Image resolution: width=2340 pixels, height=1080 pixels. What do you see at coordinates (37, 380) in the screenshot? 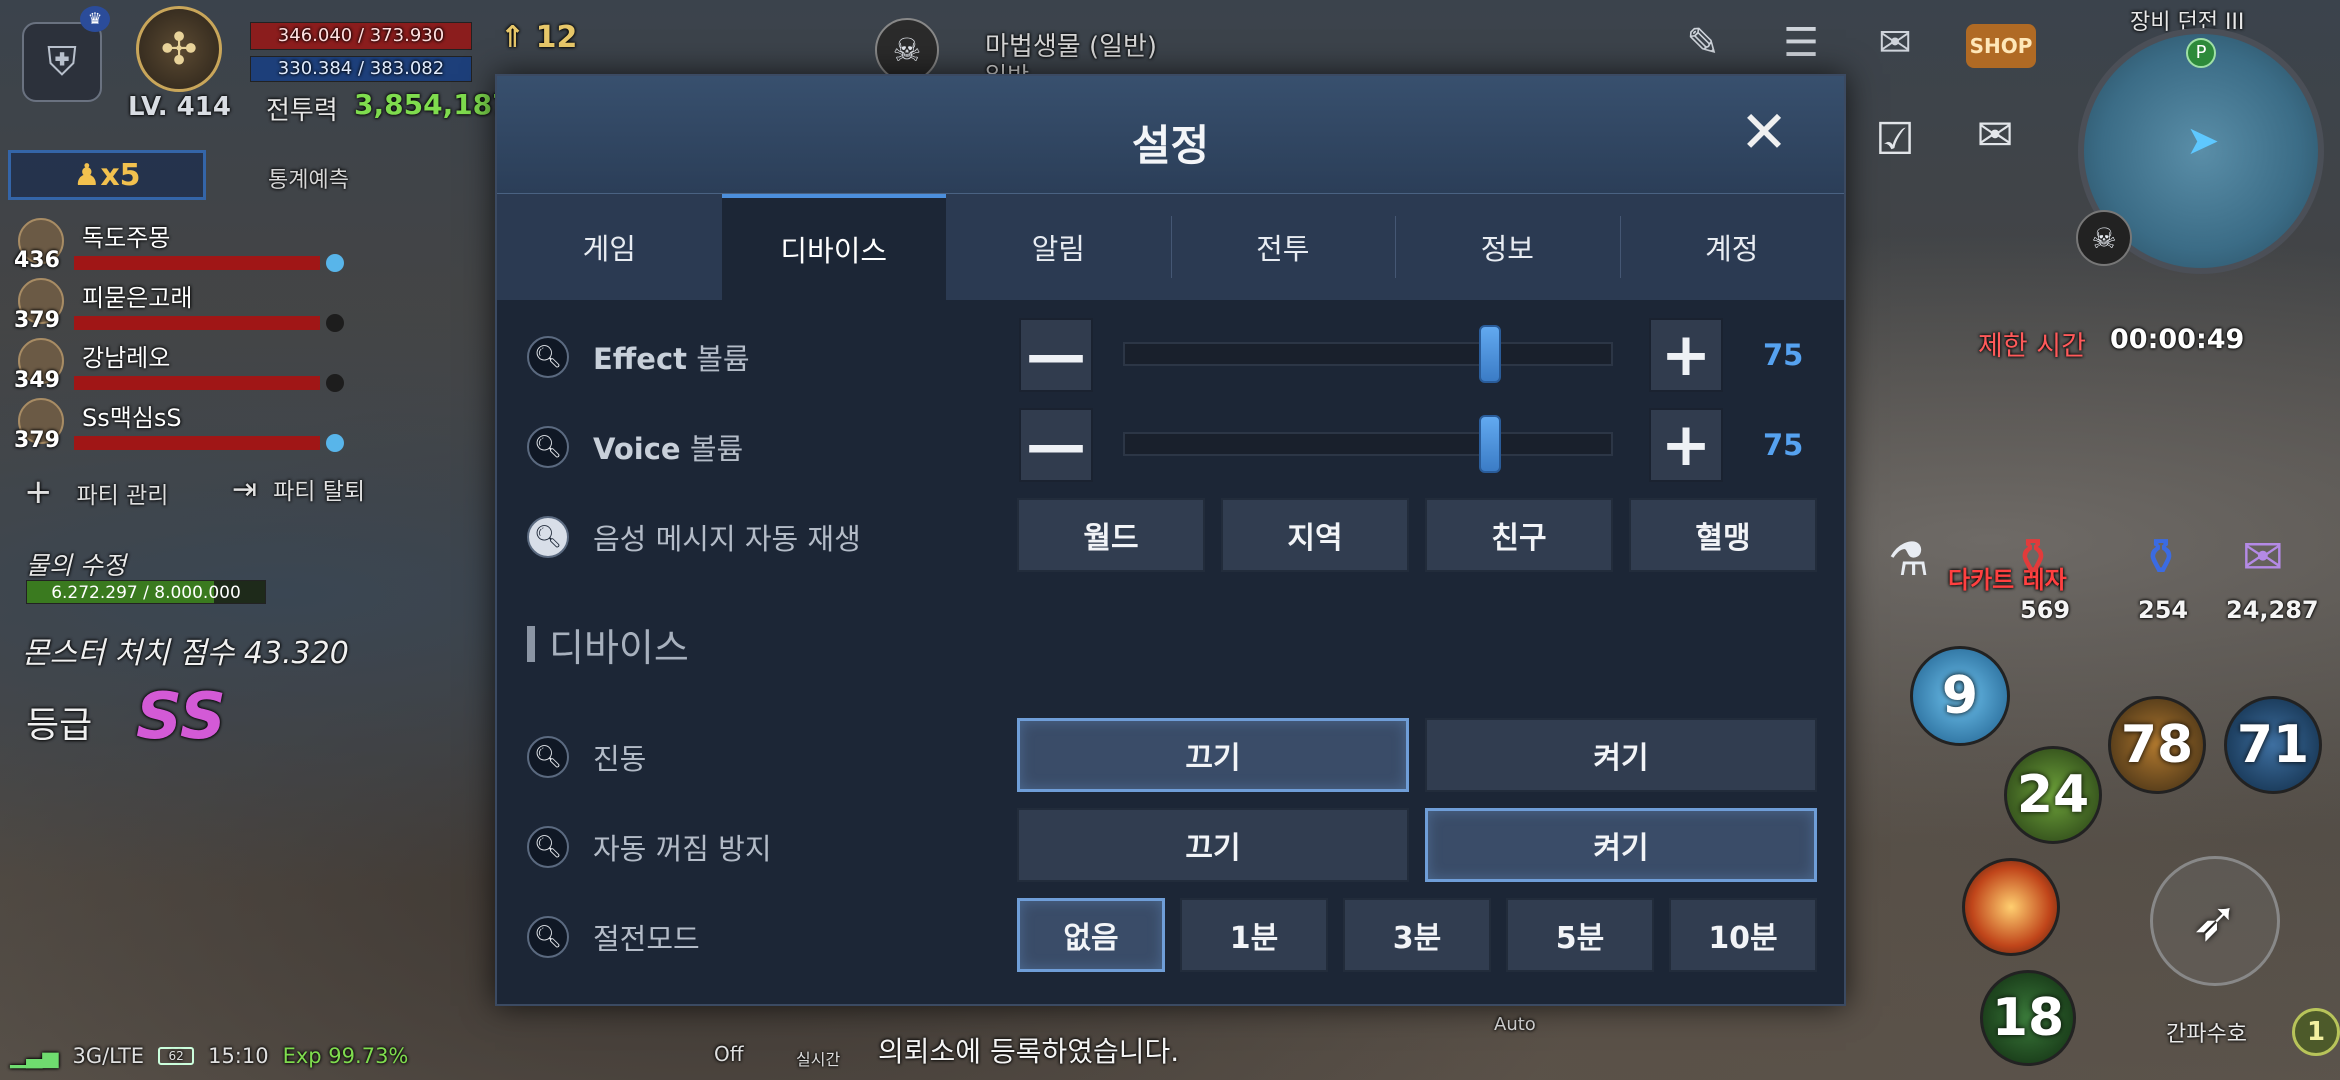
I see `party-member-level: 349` at bounding box center [37, 380].